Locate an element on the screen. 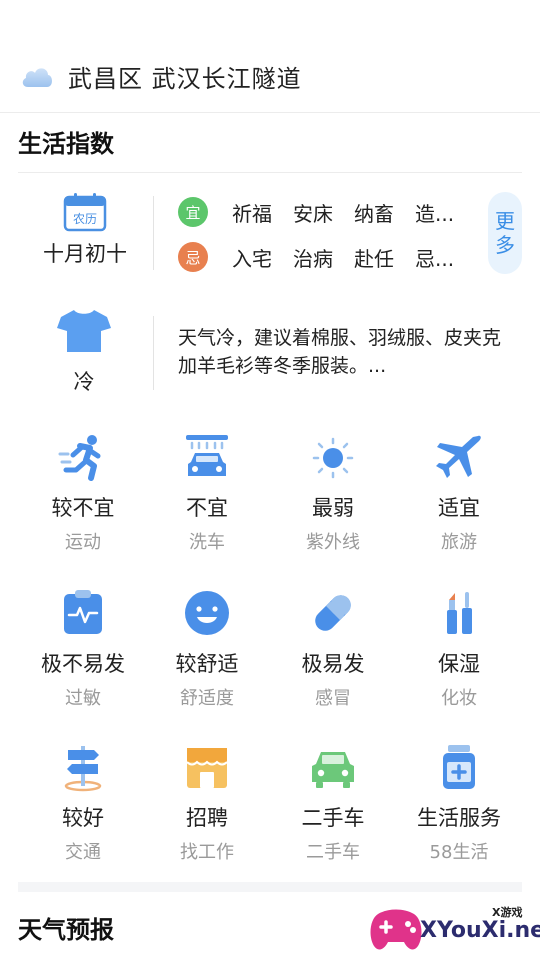 The width and height of the screenshot is (540, 960). medicine-bottle-icon is located at coordinates (459, 767).